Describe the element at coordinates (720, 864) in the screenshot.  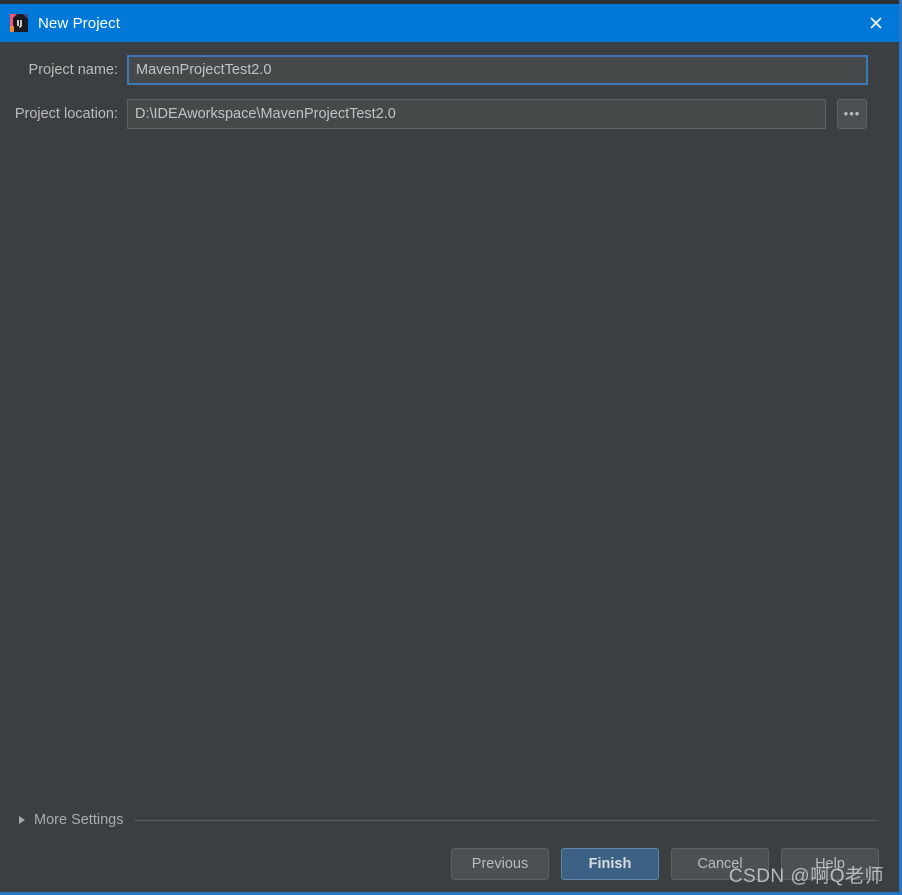
I see `cancel-button: Cancel` at that location.